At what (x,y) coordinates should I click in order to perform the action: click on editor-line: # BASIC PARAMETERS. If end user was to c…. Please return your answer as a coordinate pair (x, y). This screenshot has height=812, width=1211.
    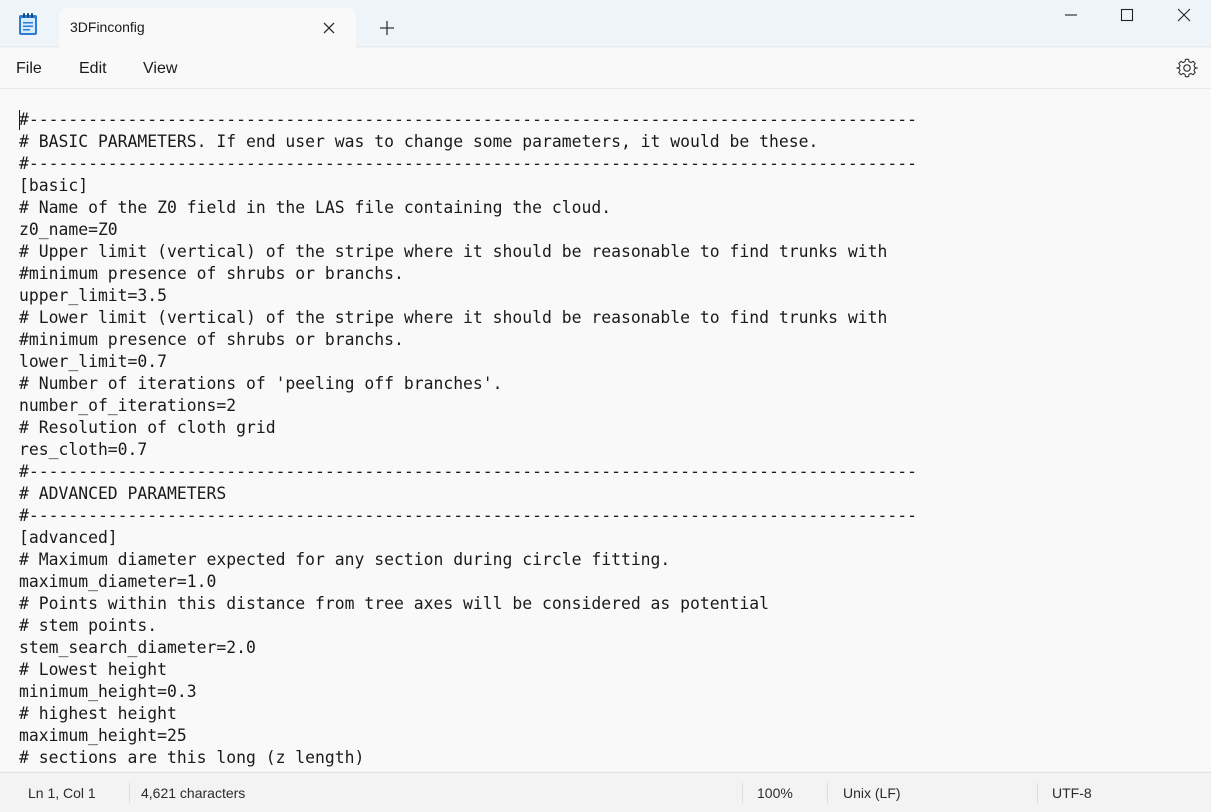
    Looking at the image, I should click on (419, 141).